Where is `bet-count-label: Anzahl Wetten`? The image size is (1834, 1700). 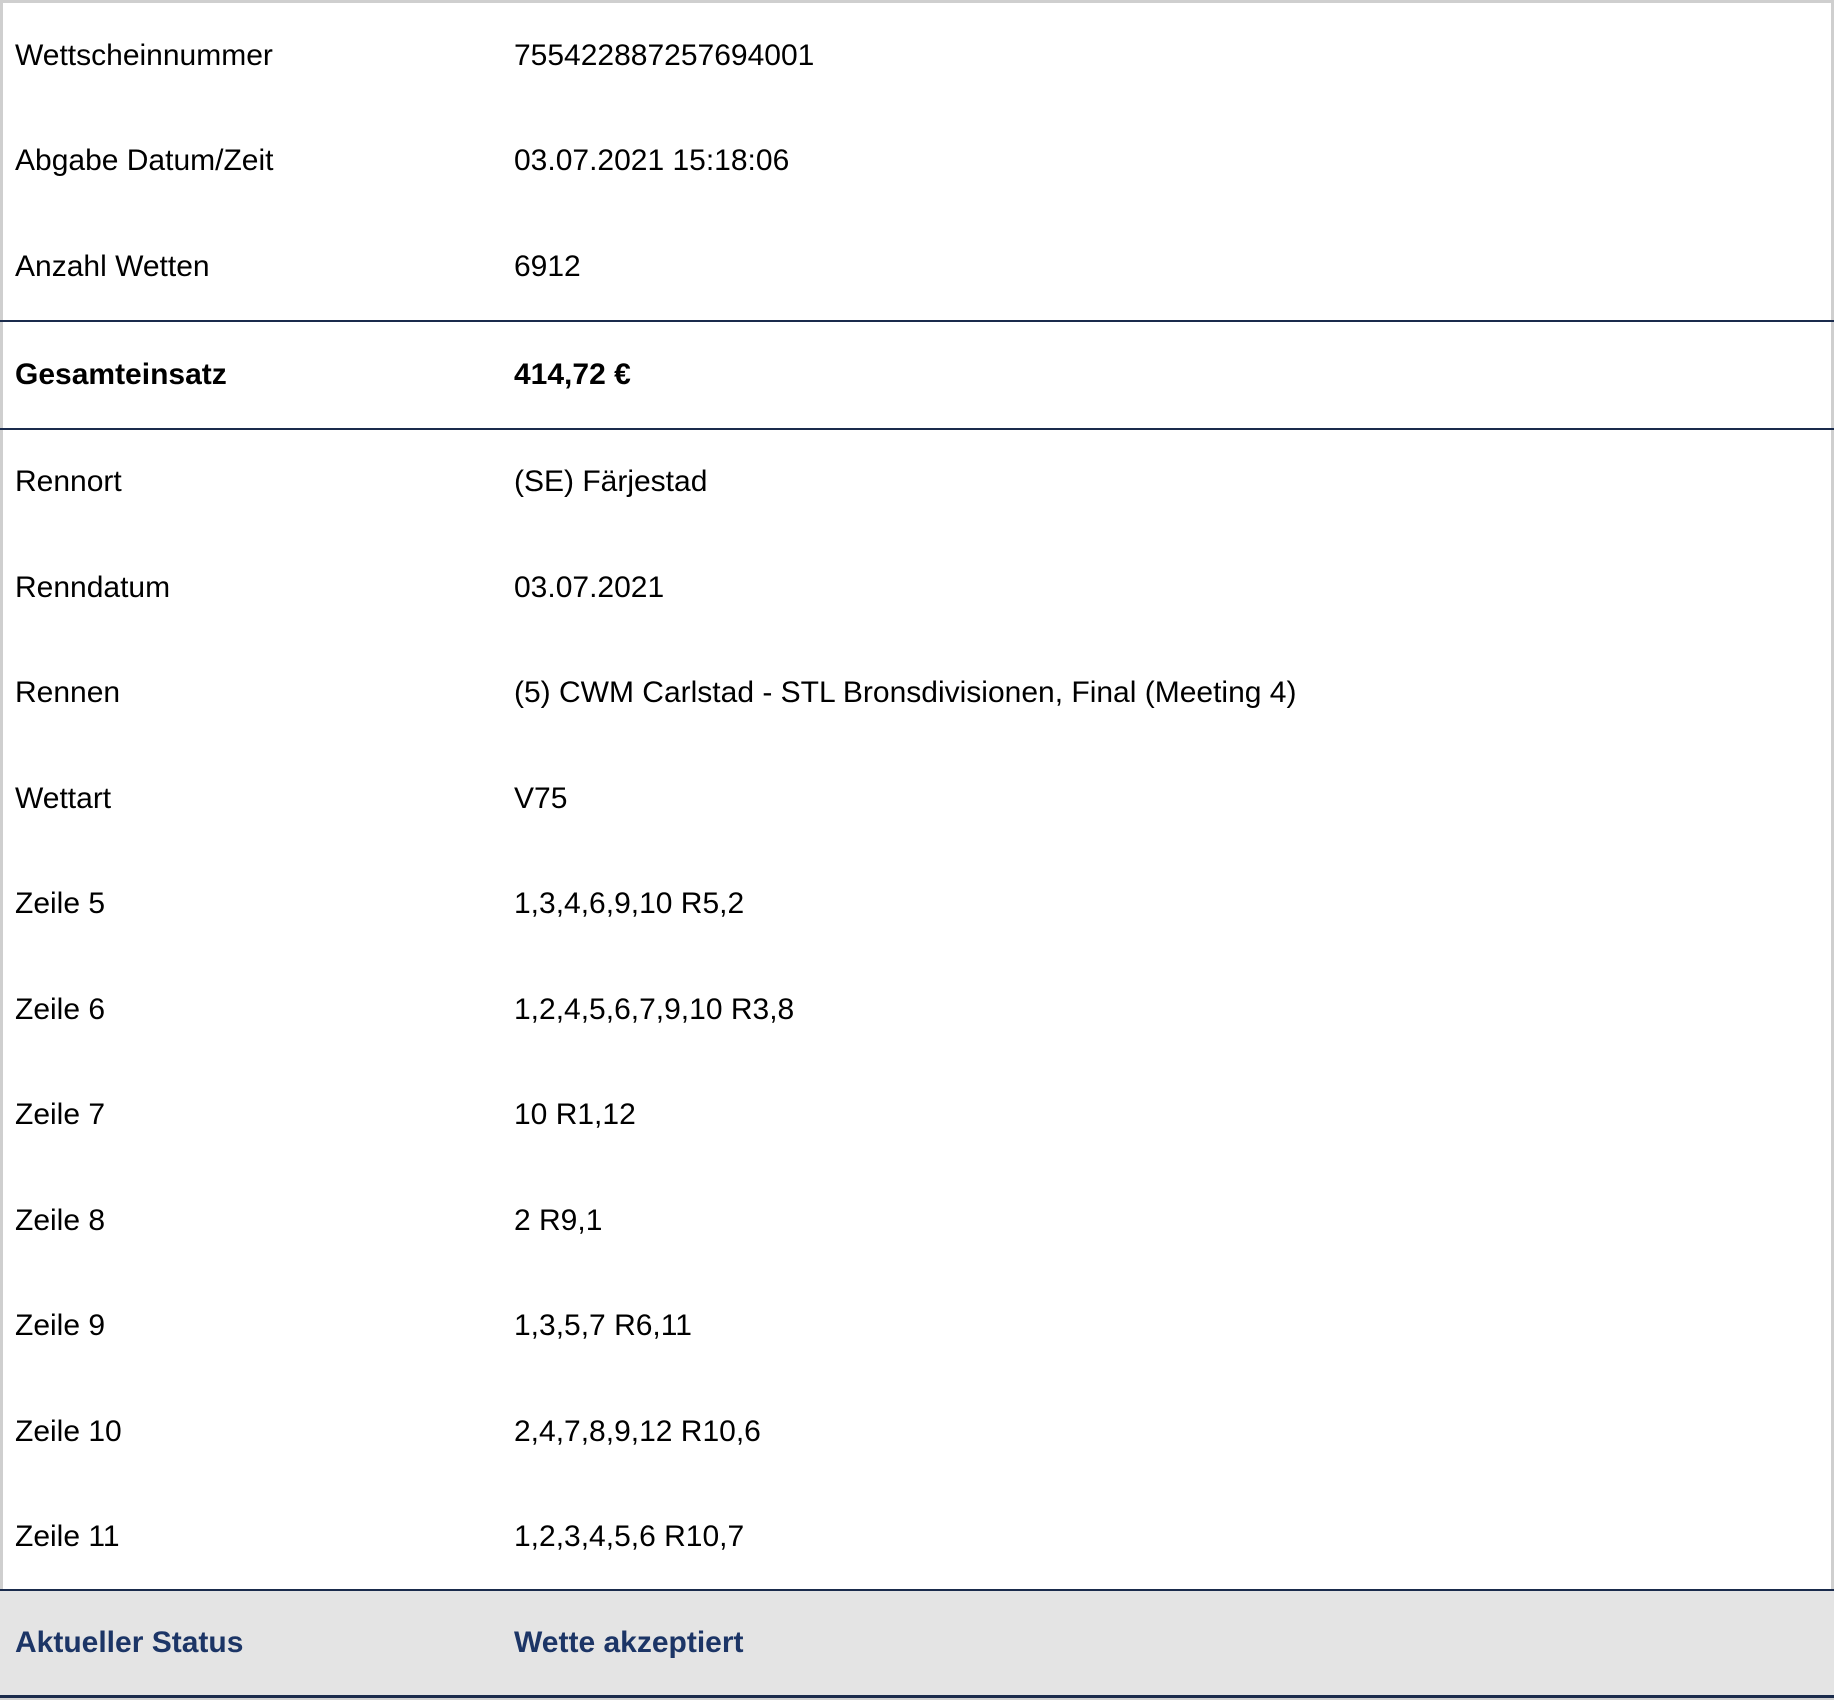 bet-count-label: Anzahl Wetten is located at coordinates (112, 266).